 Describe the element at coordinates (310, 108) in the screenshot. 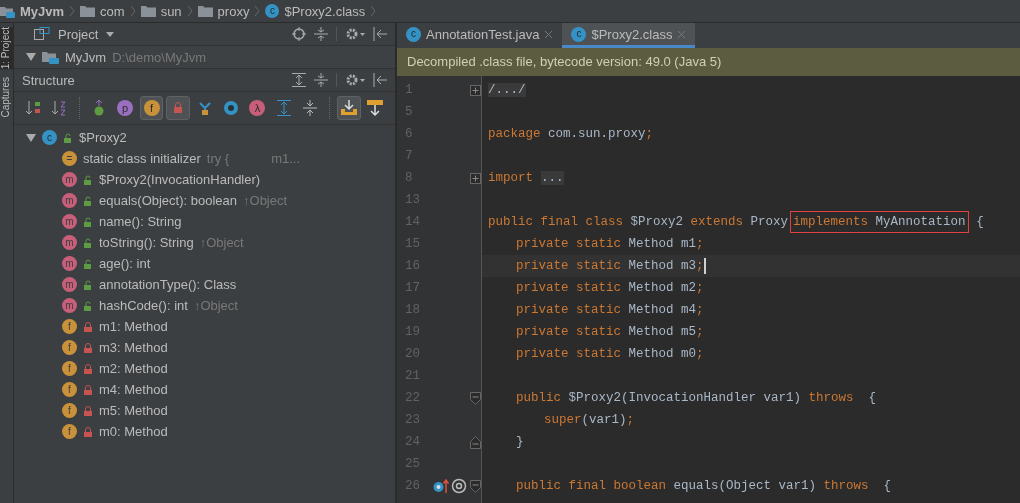

I see `collapse-icon` at that location.